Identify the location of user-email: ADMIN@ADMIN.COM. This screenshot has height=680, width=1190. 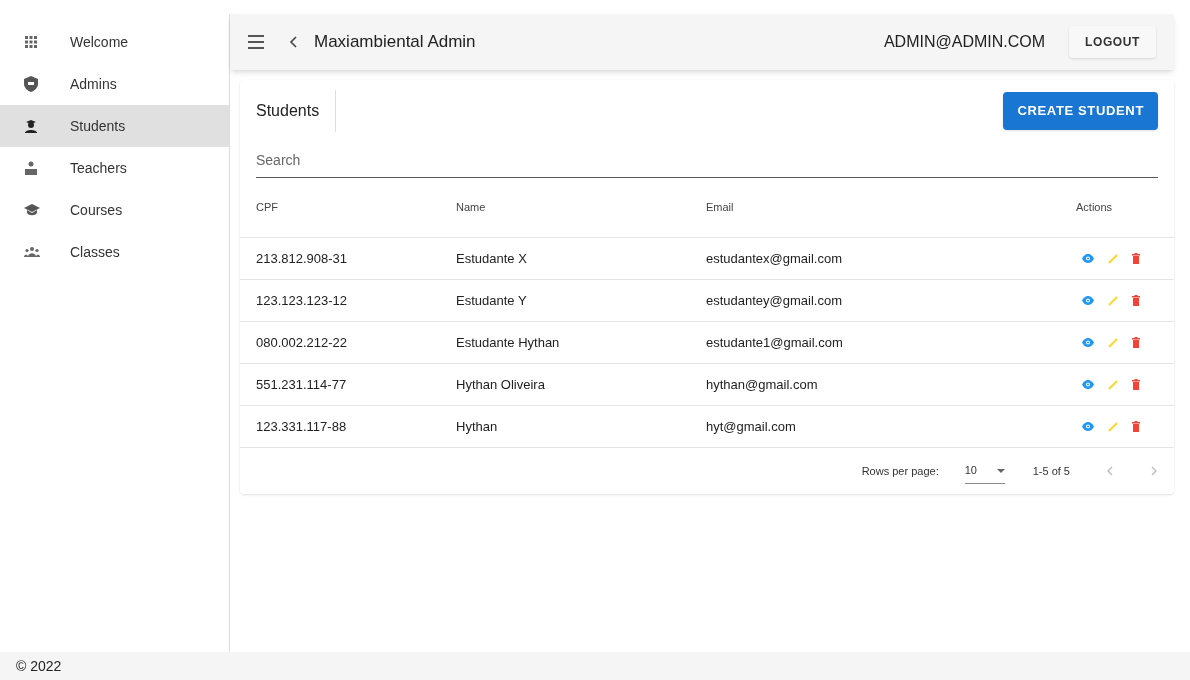
(964, 42).